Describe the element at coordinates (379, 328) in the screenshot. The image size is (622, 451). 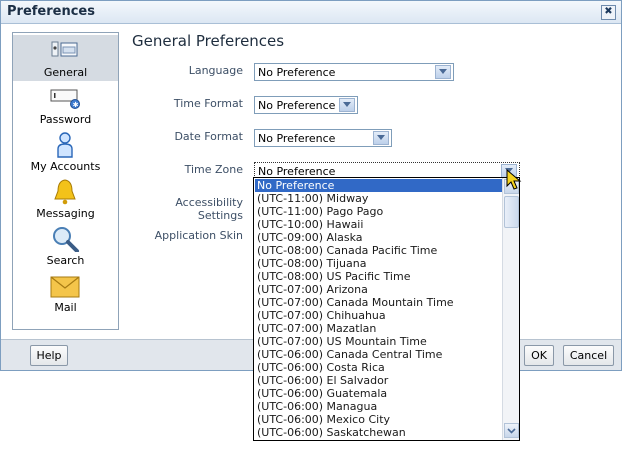
I see `time-zone-option: (UTC-07:00) Mazatlan` at that location.